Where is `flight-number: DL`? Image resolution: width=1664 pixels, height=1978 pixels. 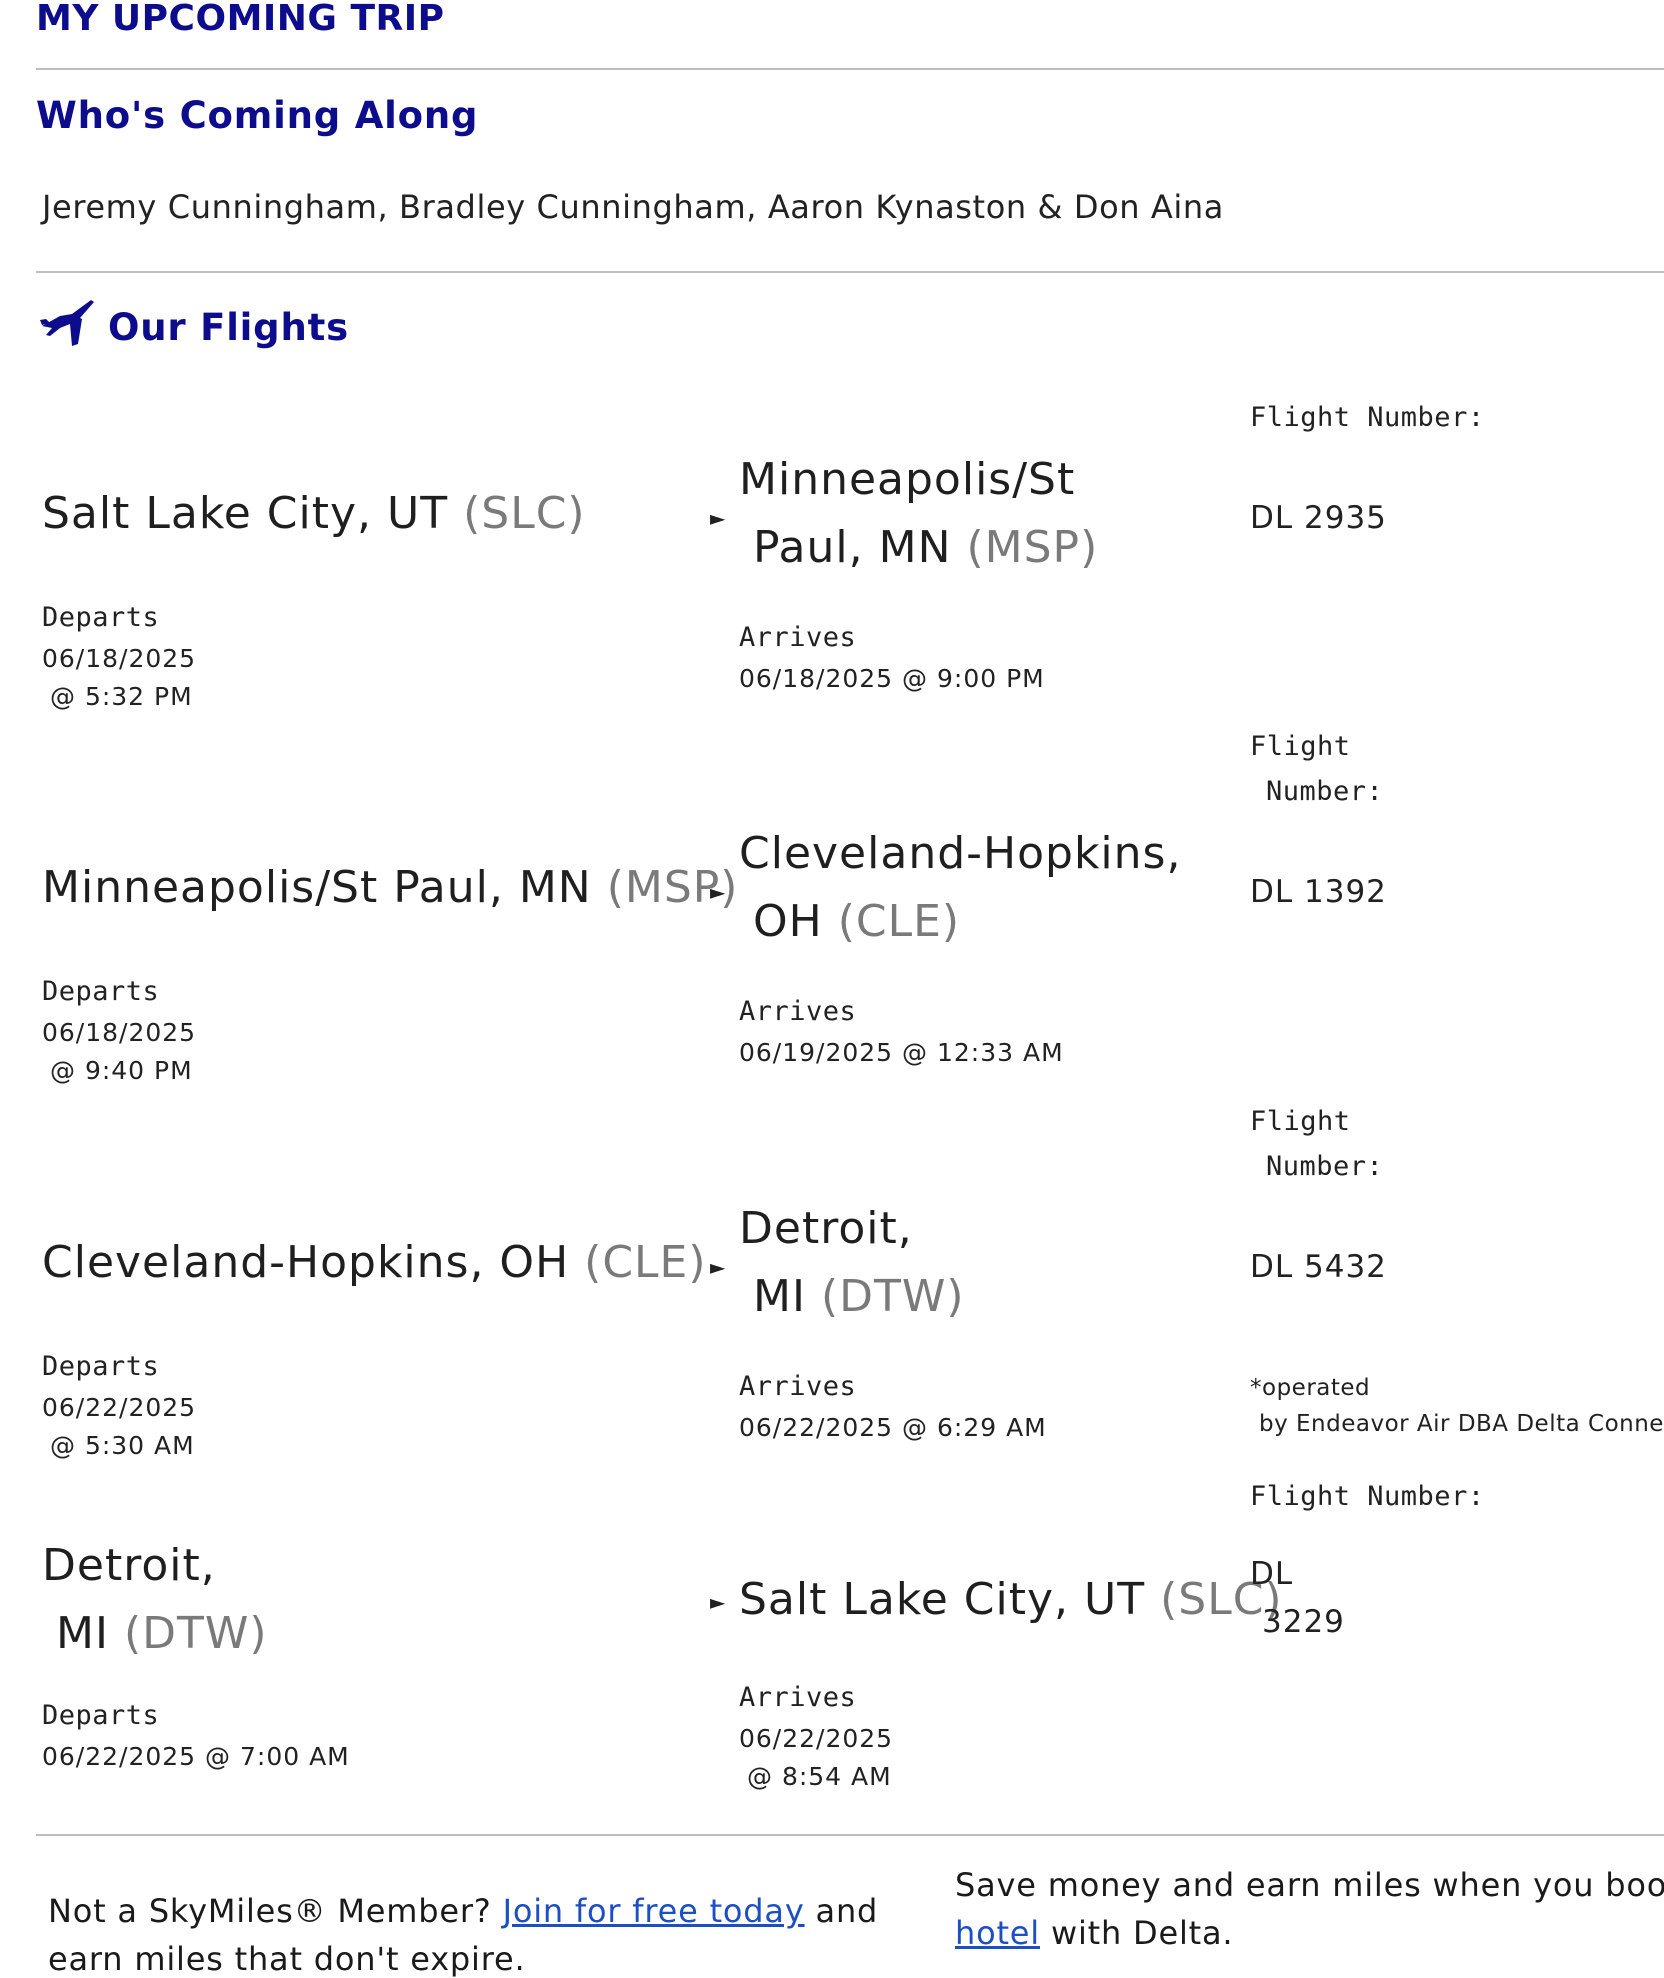 flight-number: DL is located at coordinates (1272, 1574).